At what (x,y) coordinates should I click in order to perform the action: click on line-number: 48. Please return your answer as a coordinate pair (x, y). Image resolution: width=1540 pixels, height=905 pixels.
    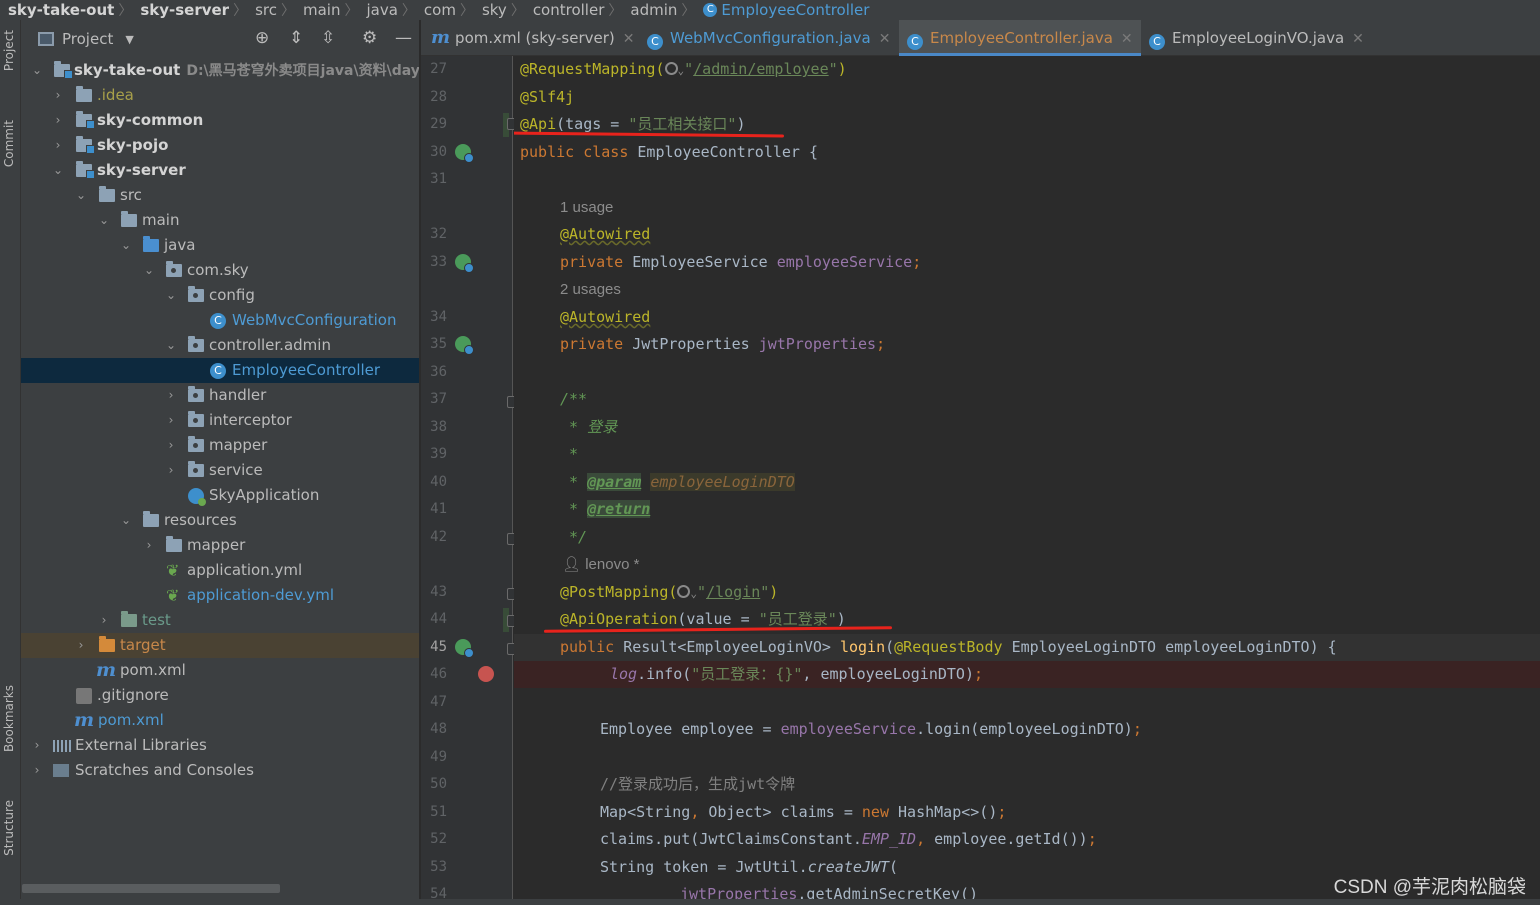
    Looking at the image, I should click on (438, 729).